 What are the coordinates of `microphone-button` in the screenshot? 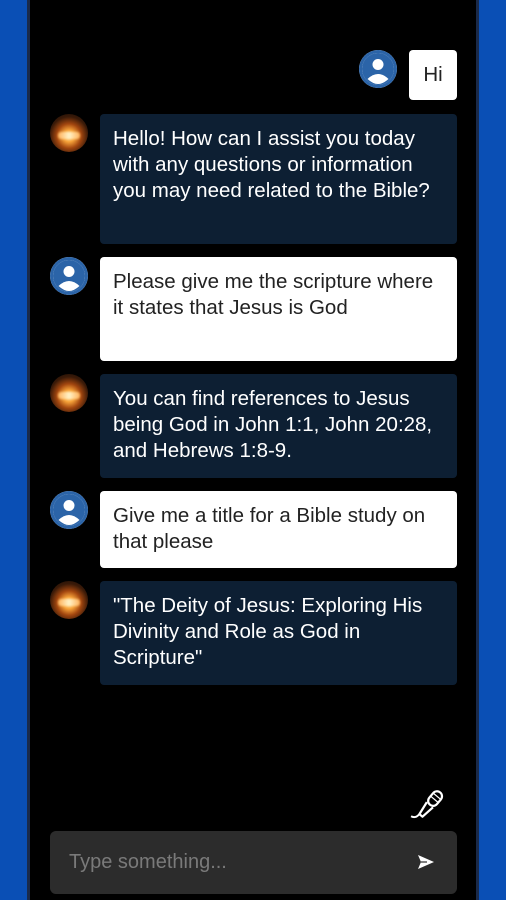 It's located at (428, 807).